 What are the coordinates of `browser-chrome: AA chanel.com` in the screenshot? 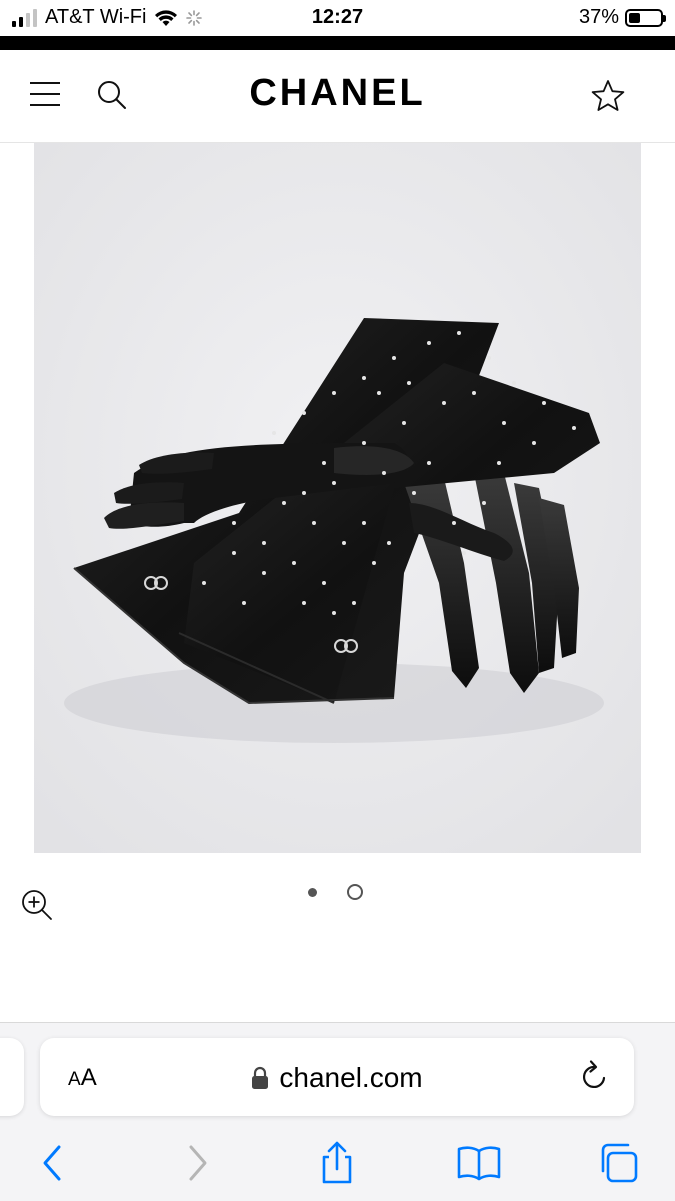 It's located at (337, 1111).